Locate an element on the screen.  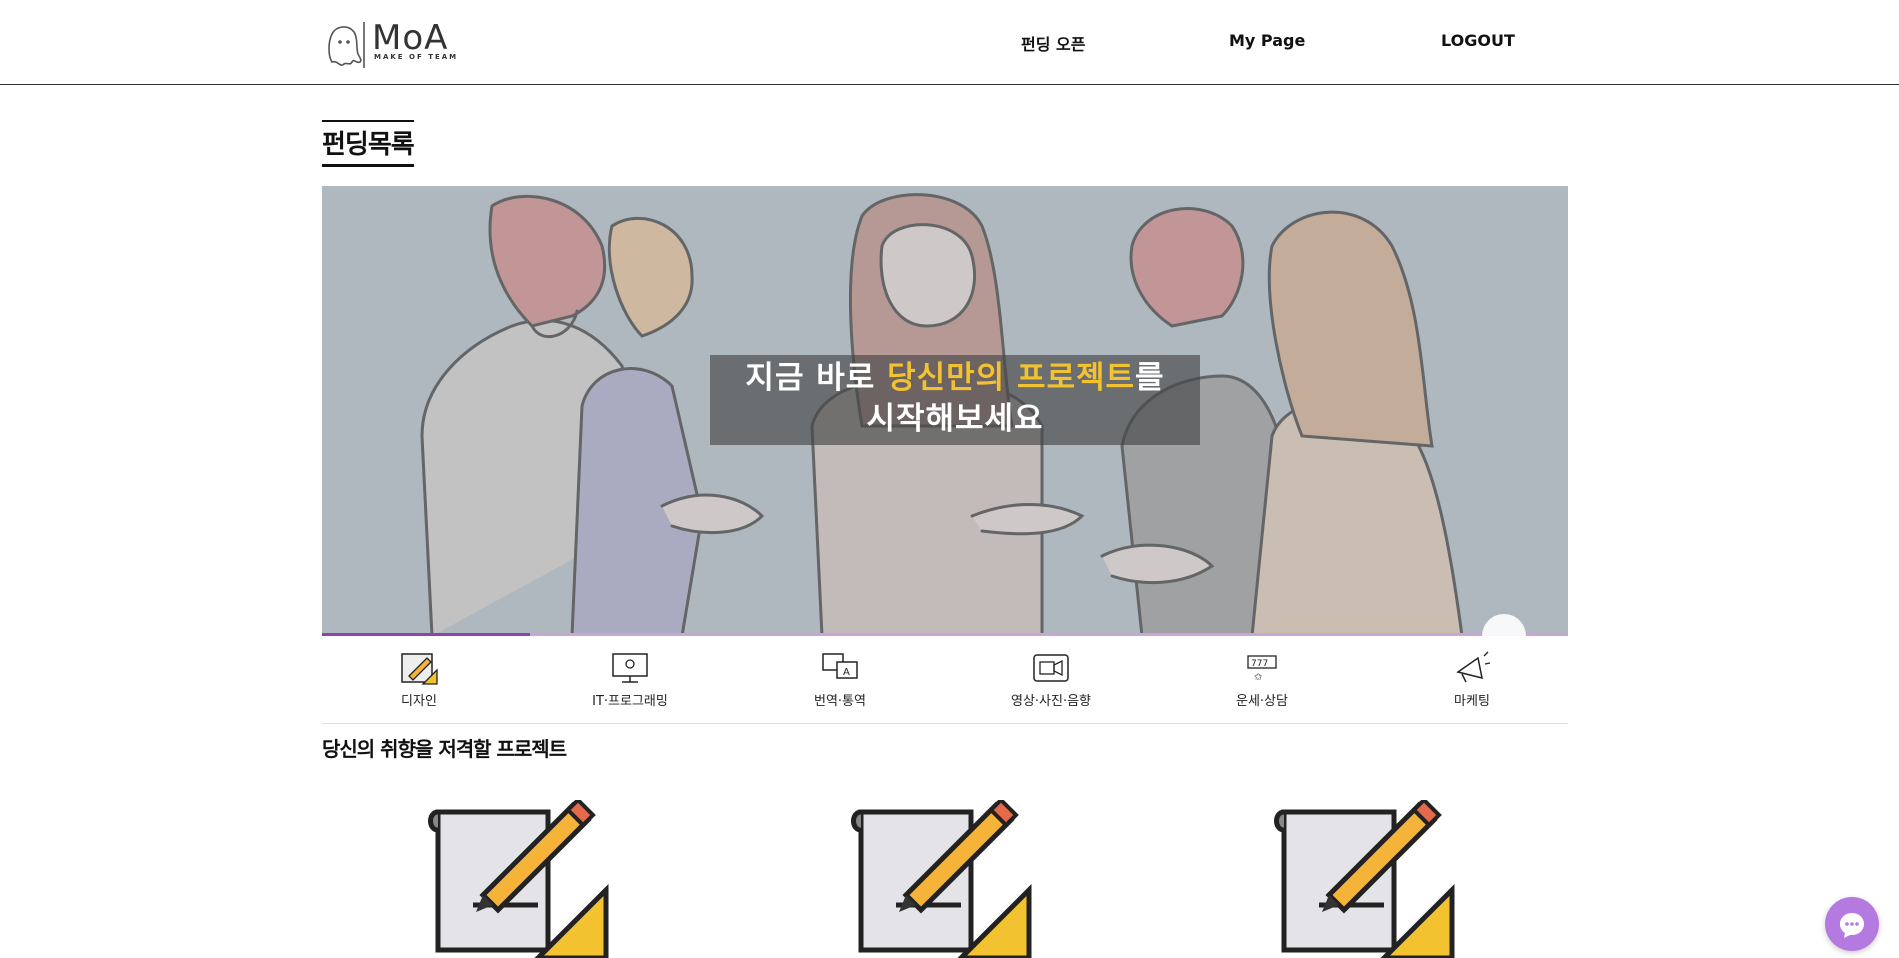
ghost-logo-icon is located at coordinates (346, 45).